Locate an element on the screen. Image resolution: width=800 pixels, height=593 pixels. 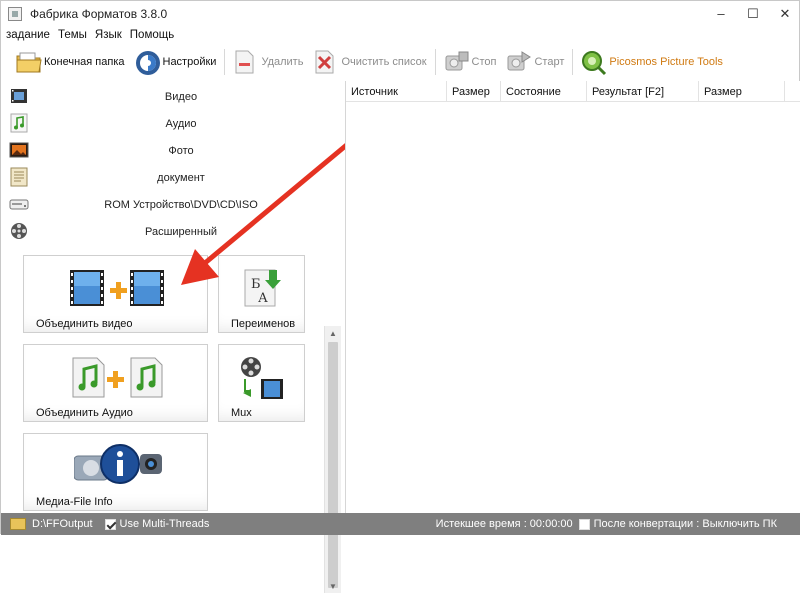
column-output-size: Размер is located at coordinates (742, 91).